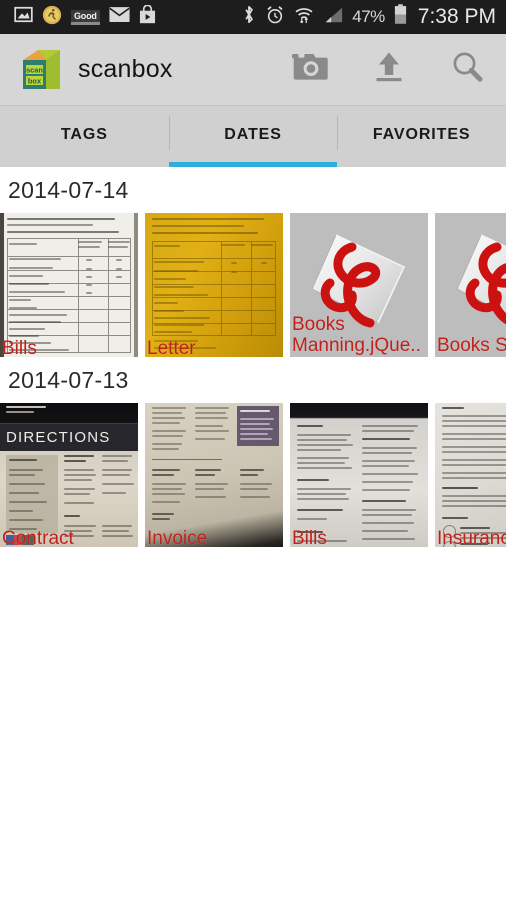 The width and height of the screenshot is (506, 900). I want to click on status-bar-clock: 7:38 PM, so click(456, 16).